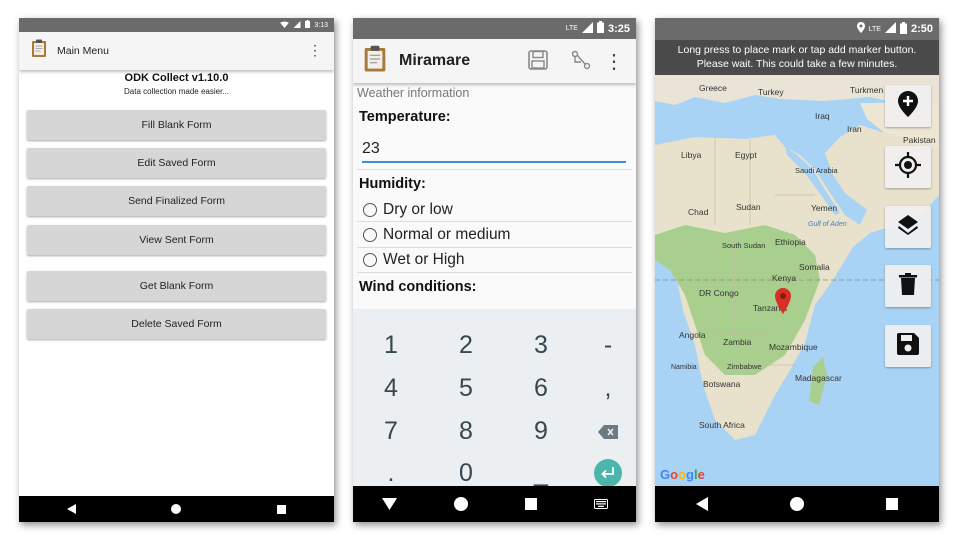  I want to click on temperature-label: Temperature:, so click(405, 117).